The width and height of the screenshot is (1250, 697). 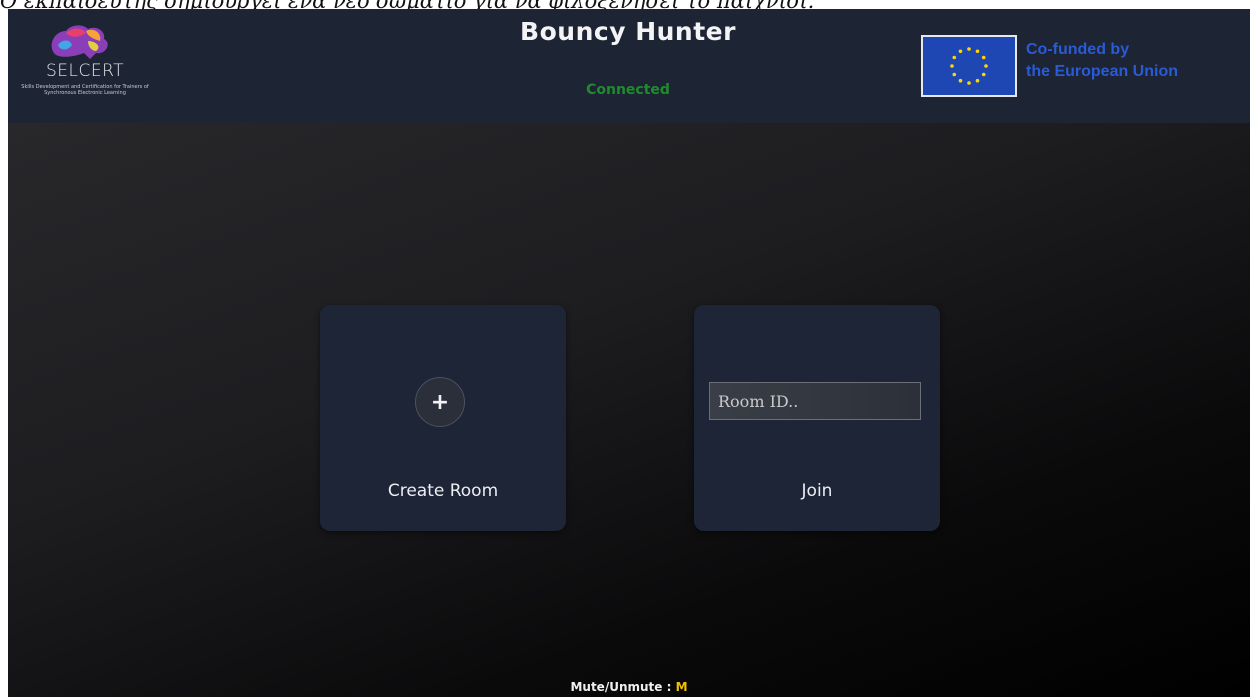 I want to click on eu-flag-icon, so click(x=969, y=66).